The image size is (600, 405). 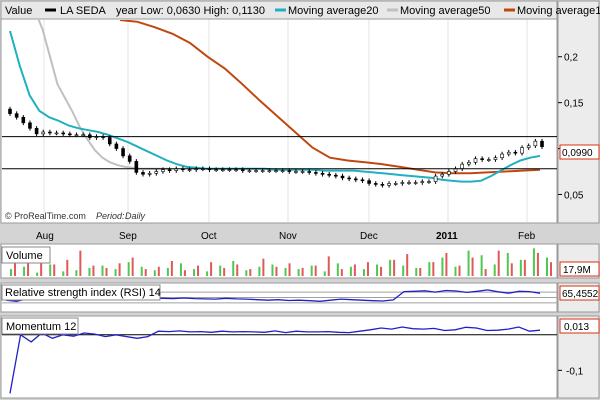 What do you see at coordinates (575, 371) in the screenshot?
I see `momentum-y-tick-label: -0,1` at bounding box center [575, 371].